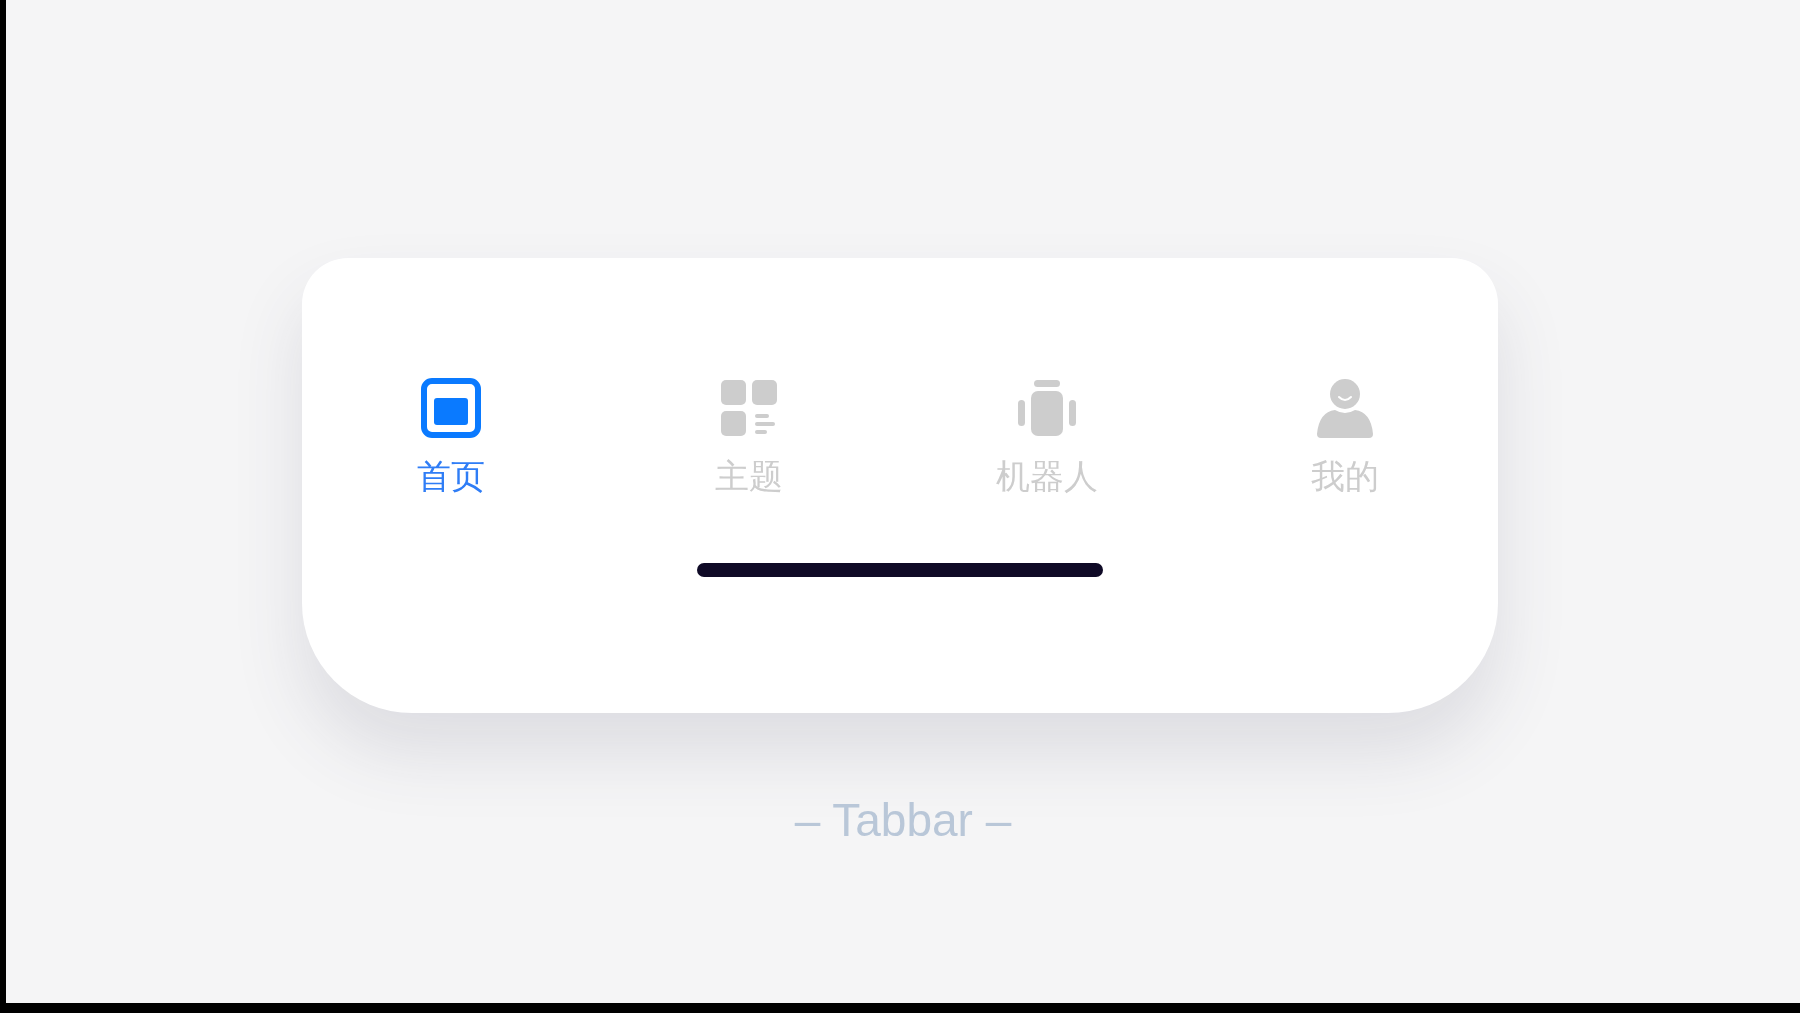 This screenshot has height=1013, width=1800. I want to click on grid-icon, so click(749, 408).